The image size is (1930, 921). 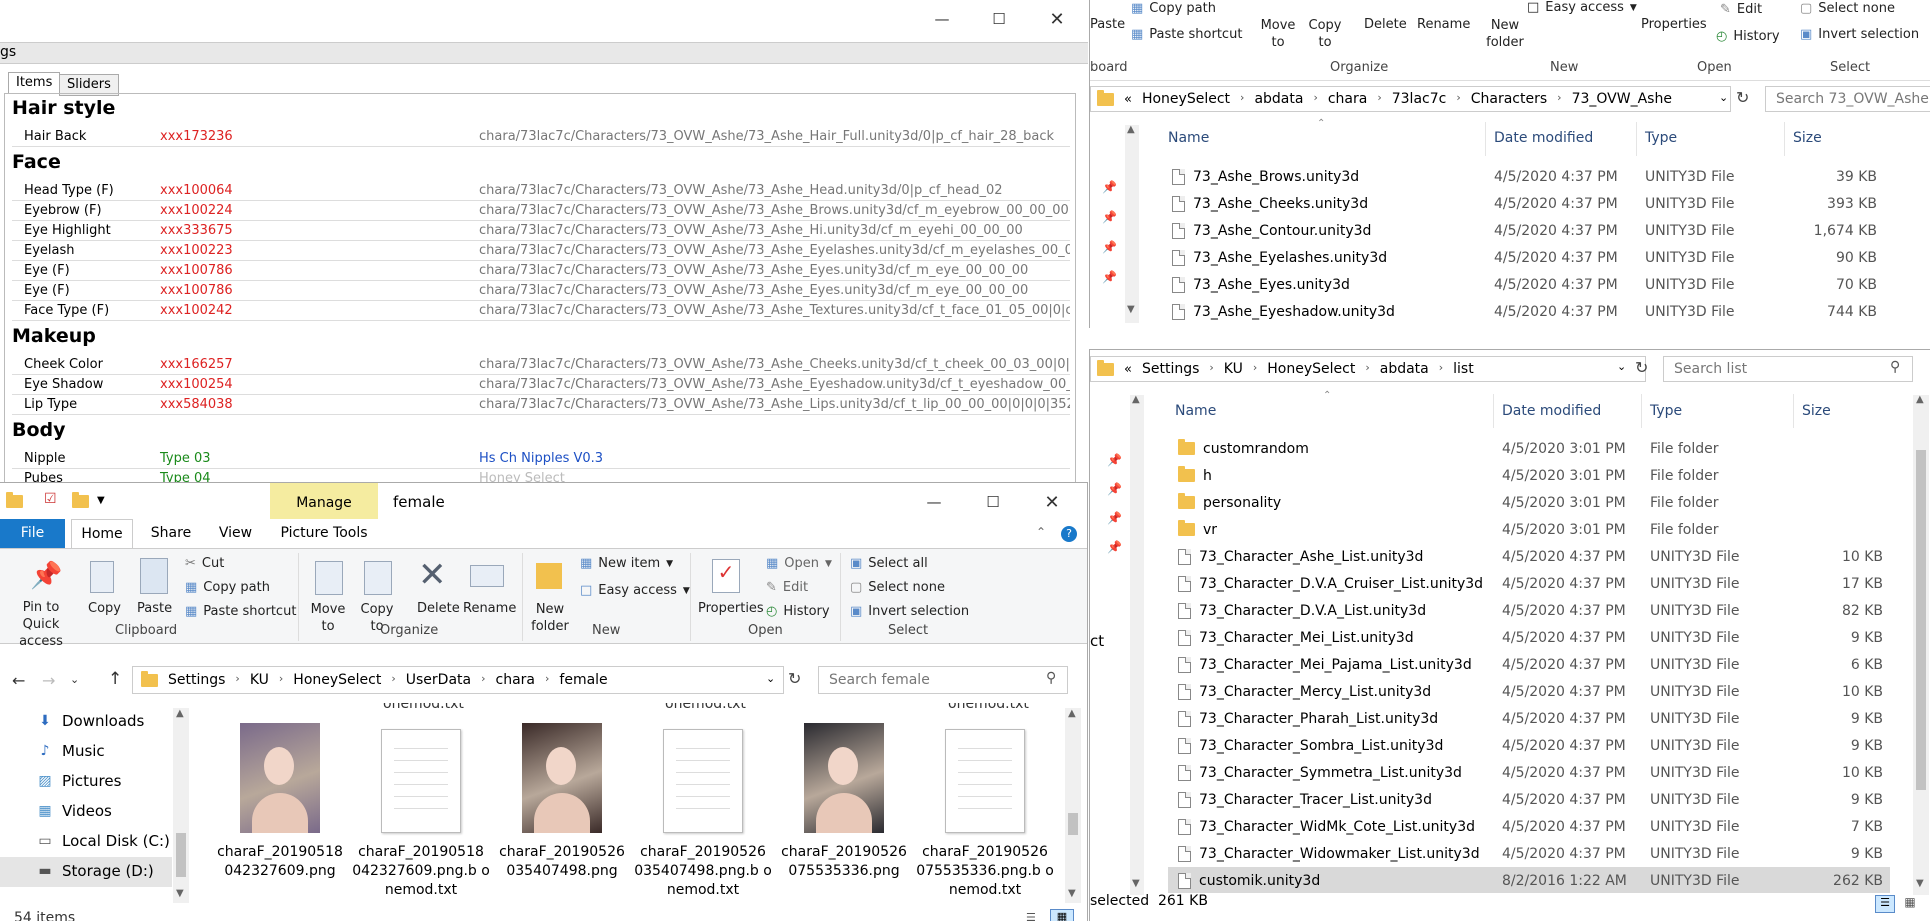 What do you see at coordinates (1302, 610) in the screenshot?
I see `file-row: 73_Character_D.V.A_List.unity3d` at bounding box center [1302, 610].